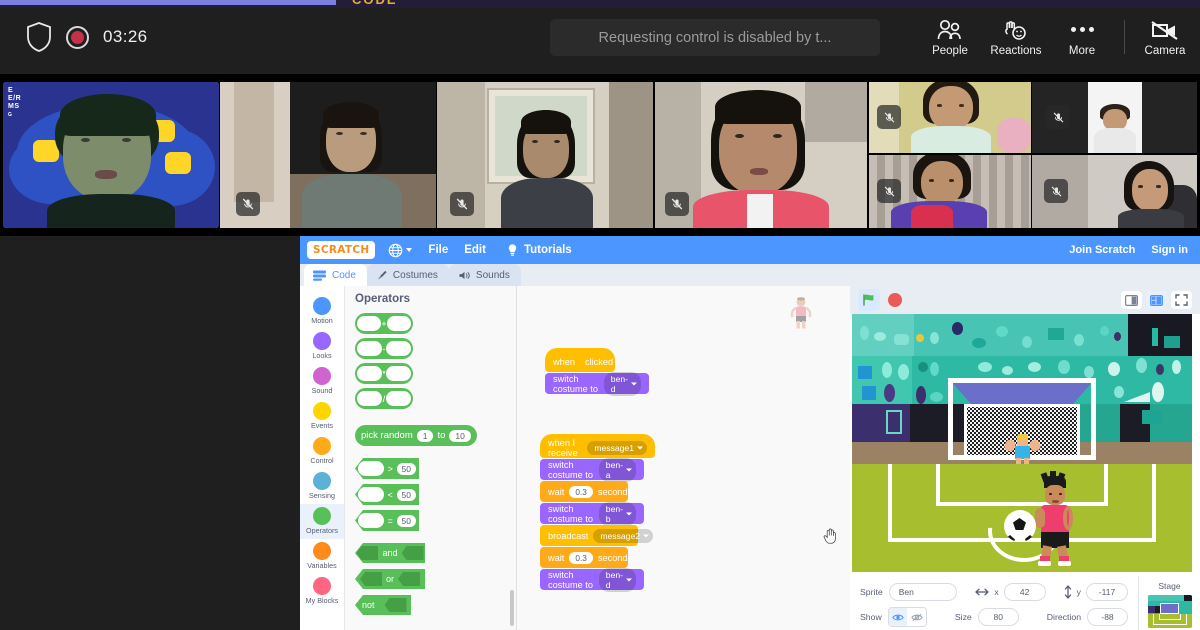  What do you see at coordinates (384, 398) in the screenshot?
I see `operator-divide-block: /` at bounding box center [384, 398].